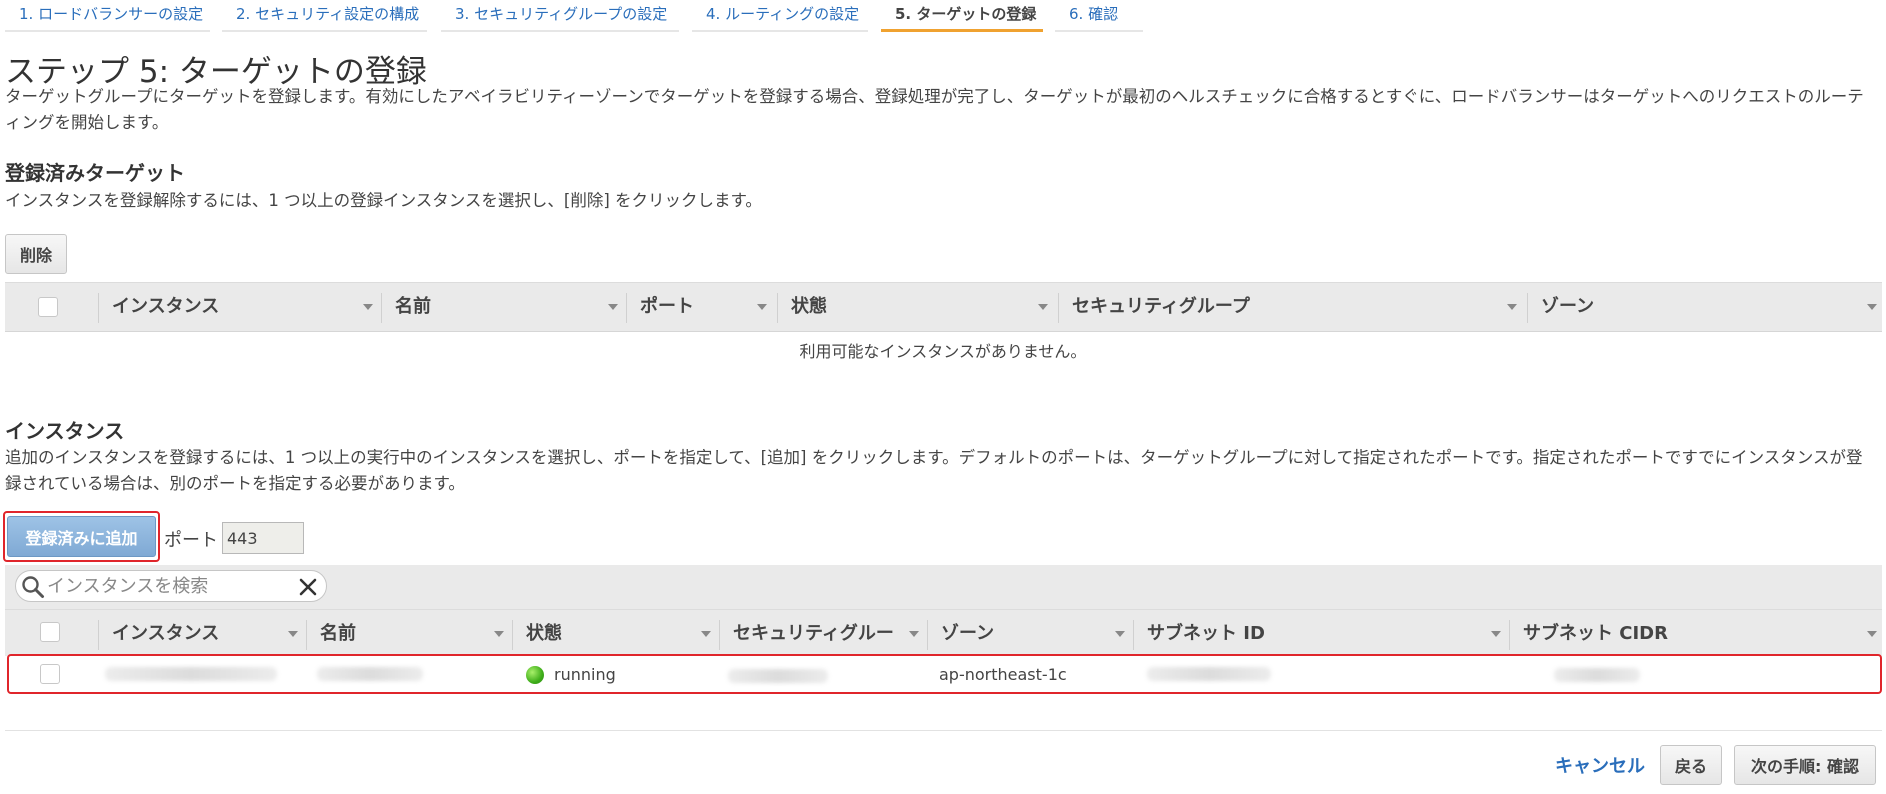 This screenshot has height=794, width=1886. I want to click on select-all-instances-checkbox, so click(50, 632).